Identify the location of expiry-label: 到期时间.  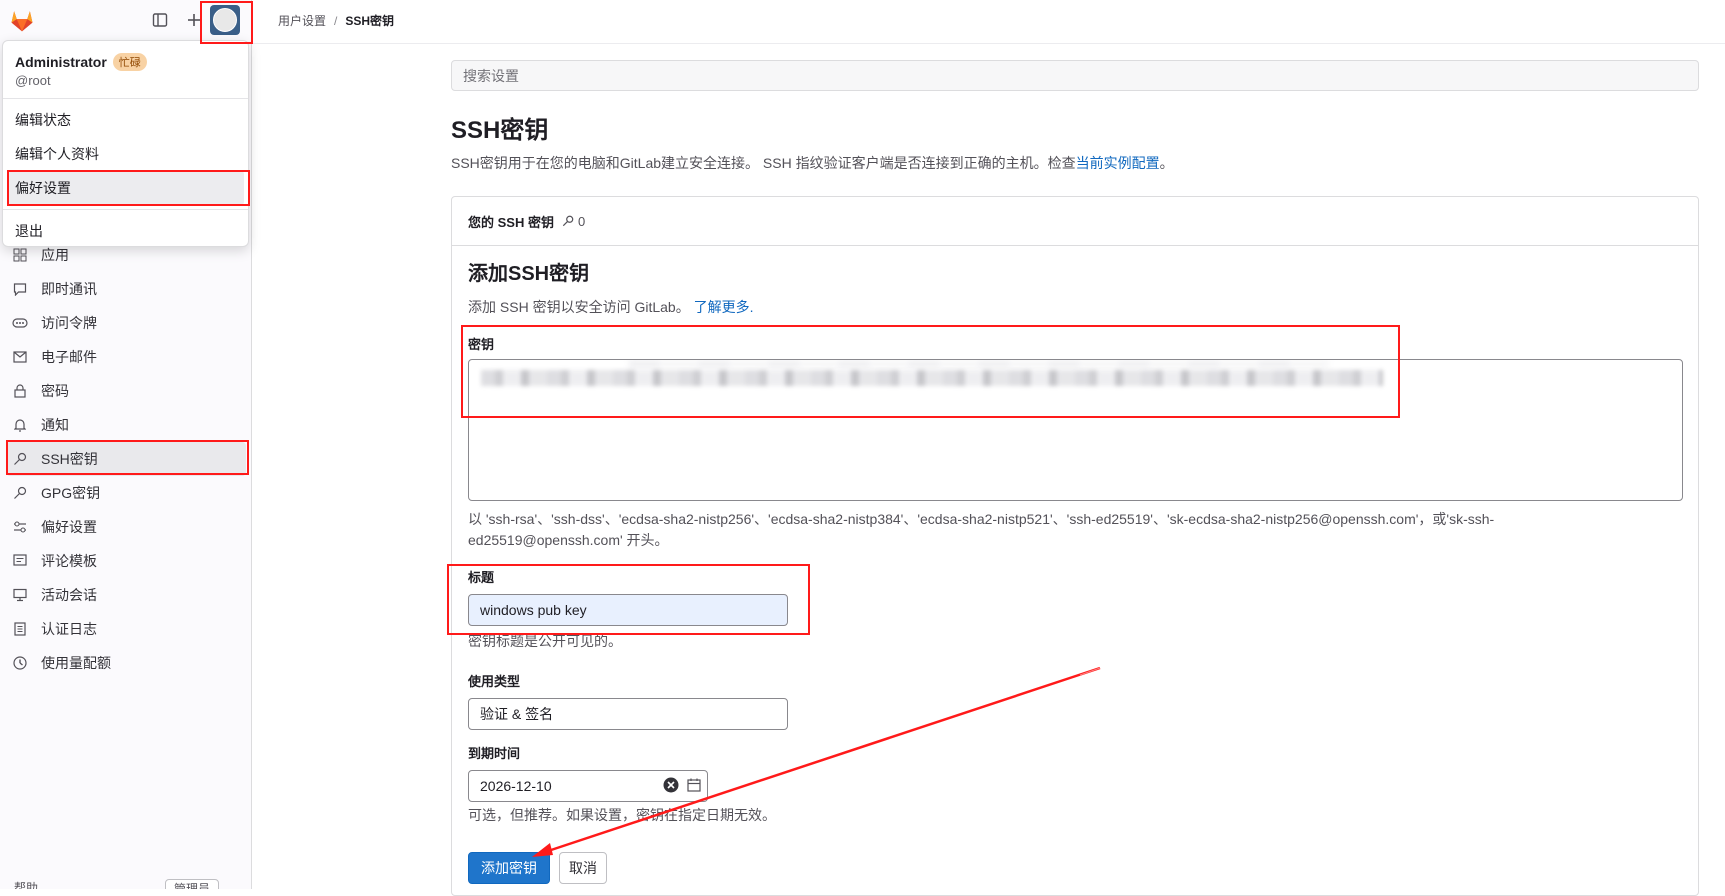
(494, 753).